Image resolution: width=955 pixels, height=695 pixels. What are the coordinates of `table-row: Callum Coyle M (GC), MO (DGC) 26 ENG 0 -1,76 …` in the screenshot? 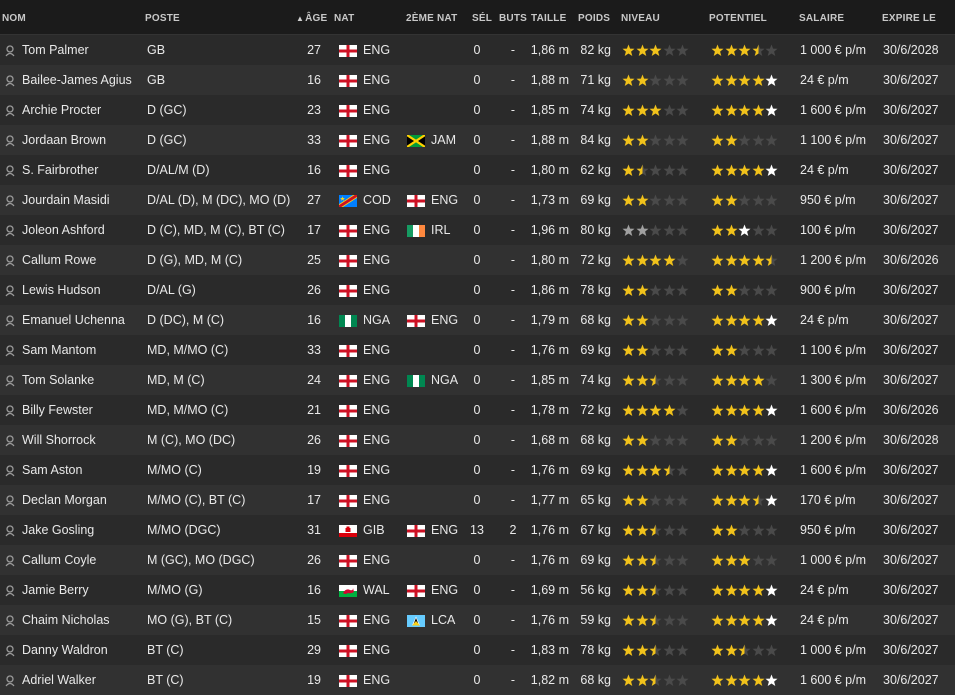 It's located at (477, 560).